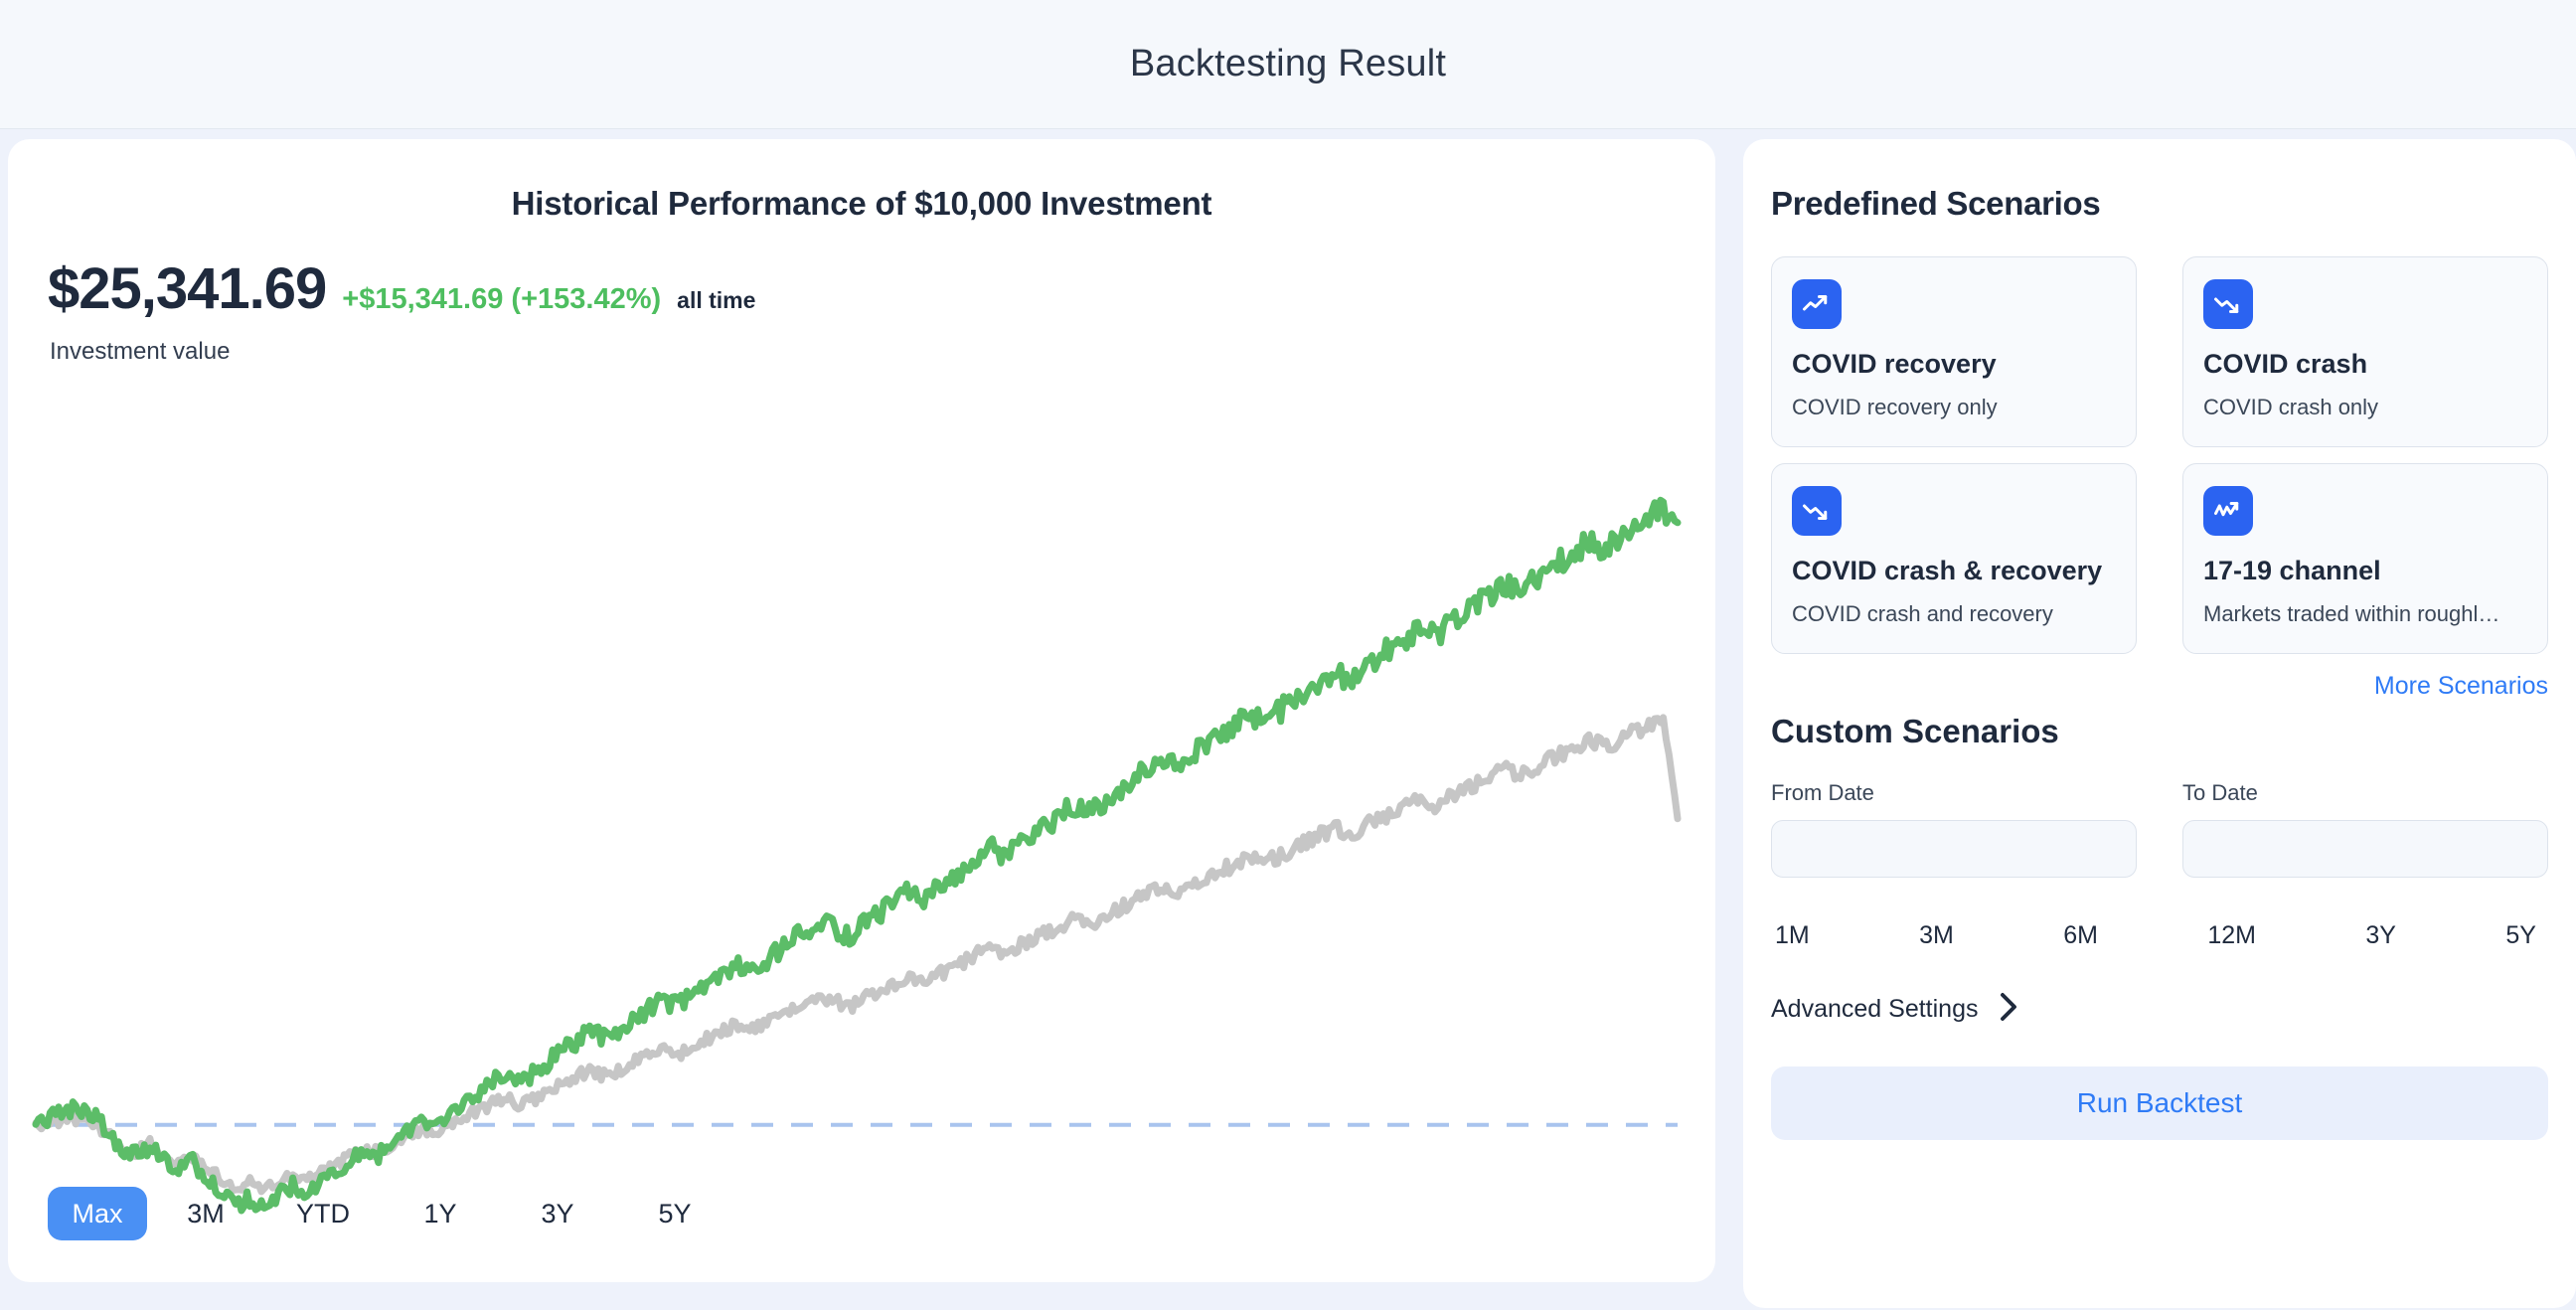  What do you see at coordinates (2365, 848) in the screenshot?
I see `to-date-input` at bounding box center [2365, 848].